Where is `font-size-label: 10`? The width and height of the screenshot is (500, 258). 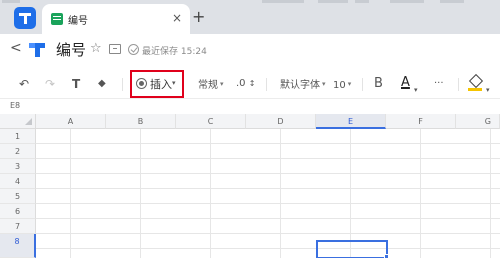
font-size-label: 10 is located at coordinates (339, 85).